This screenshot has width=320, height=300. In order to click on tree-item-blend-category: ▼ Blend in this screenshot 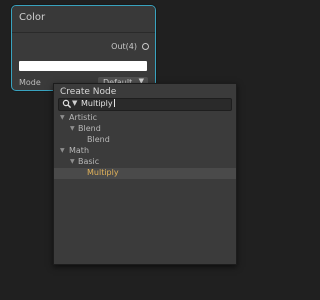, I will do `click(145, 129)`.